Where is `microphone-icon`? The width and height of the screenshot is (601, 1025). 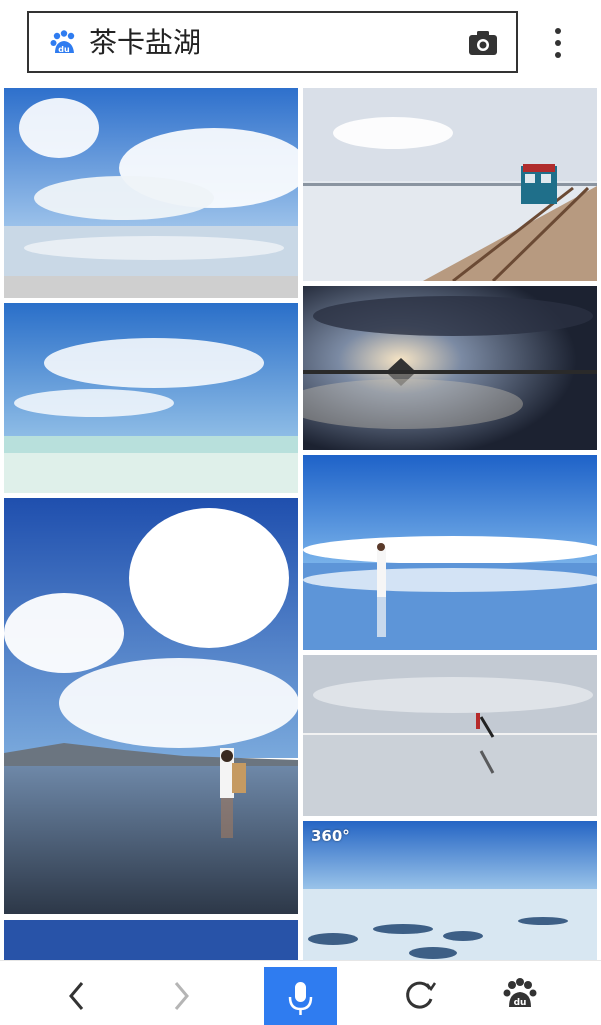 microphone-icon is located at coordinates (300, 998).